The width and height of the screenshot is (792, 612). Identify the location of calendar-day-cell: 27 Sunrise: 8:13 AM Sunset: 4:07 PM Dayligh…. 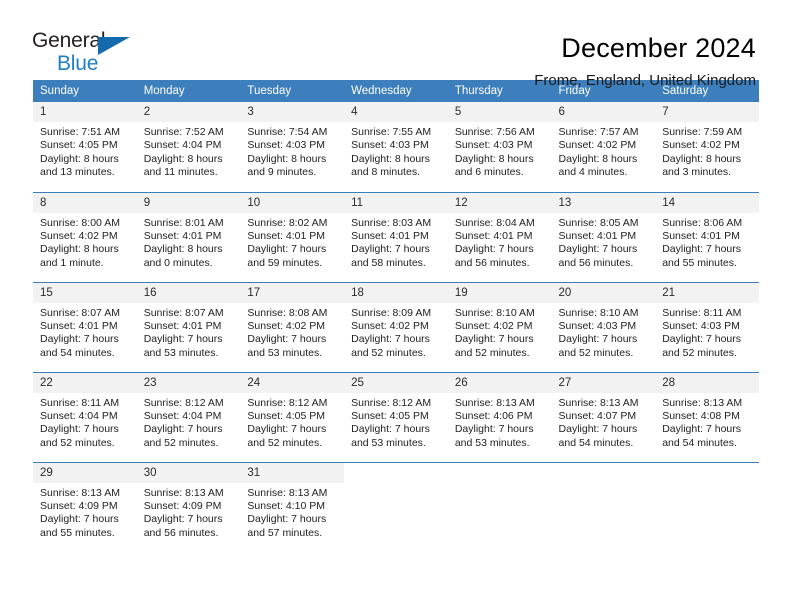
(603, 416).